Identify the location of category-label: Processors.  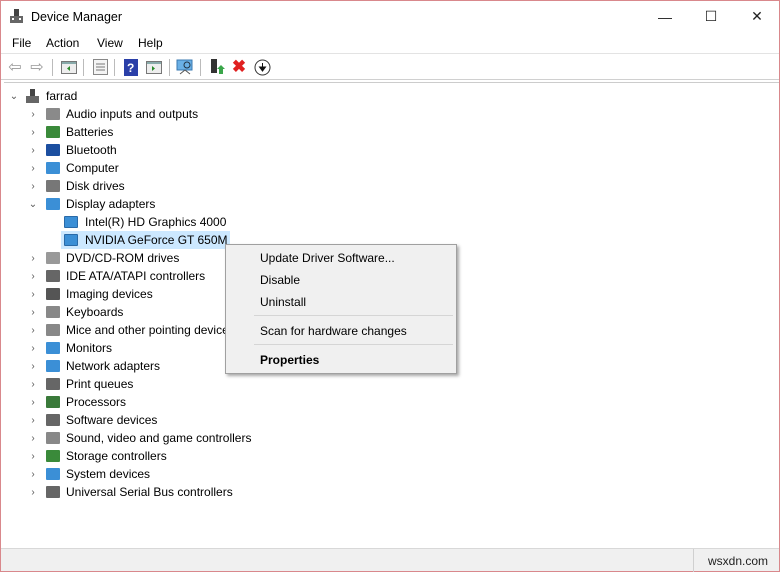
(96, 402).